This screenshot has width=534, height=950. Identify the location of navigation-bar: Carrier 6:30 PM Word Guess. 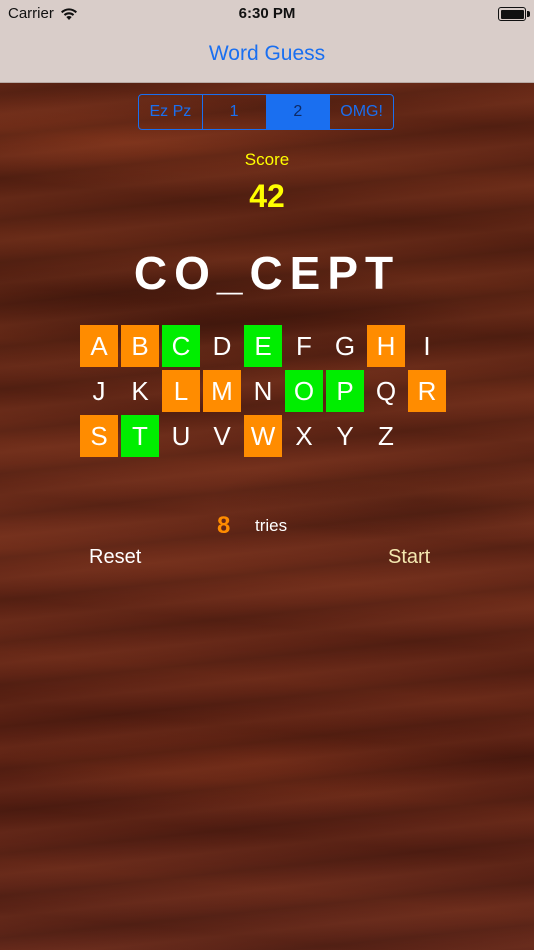
(267, 41).